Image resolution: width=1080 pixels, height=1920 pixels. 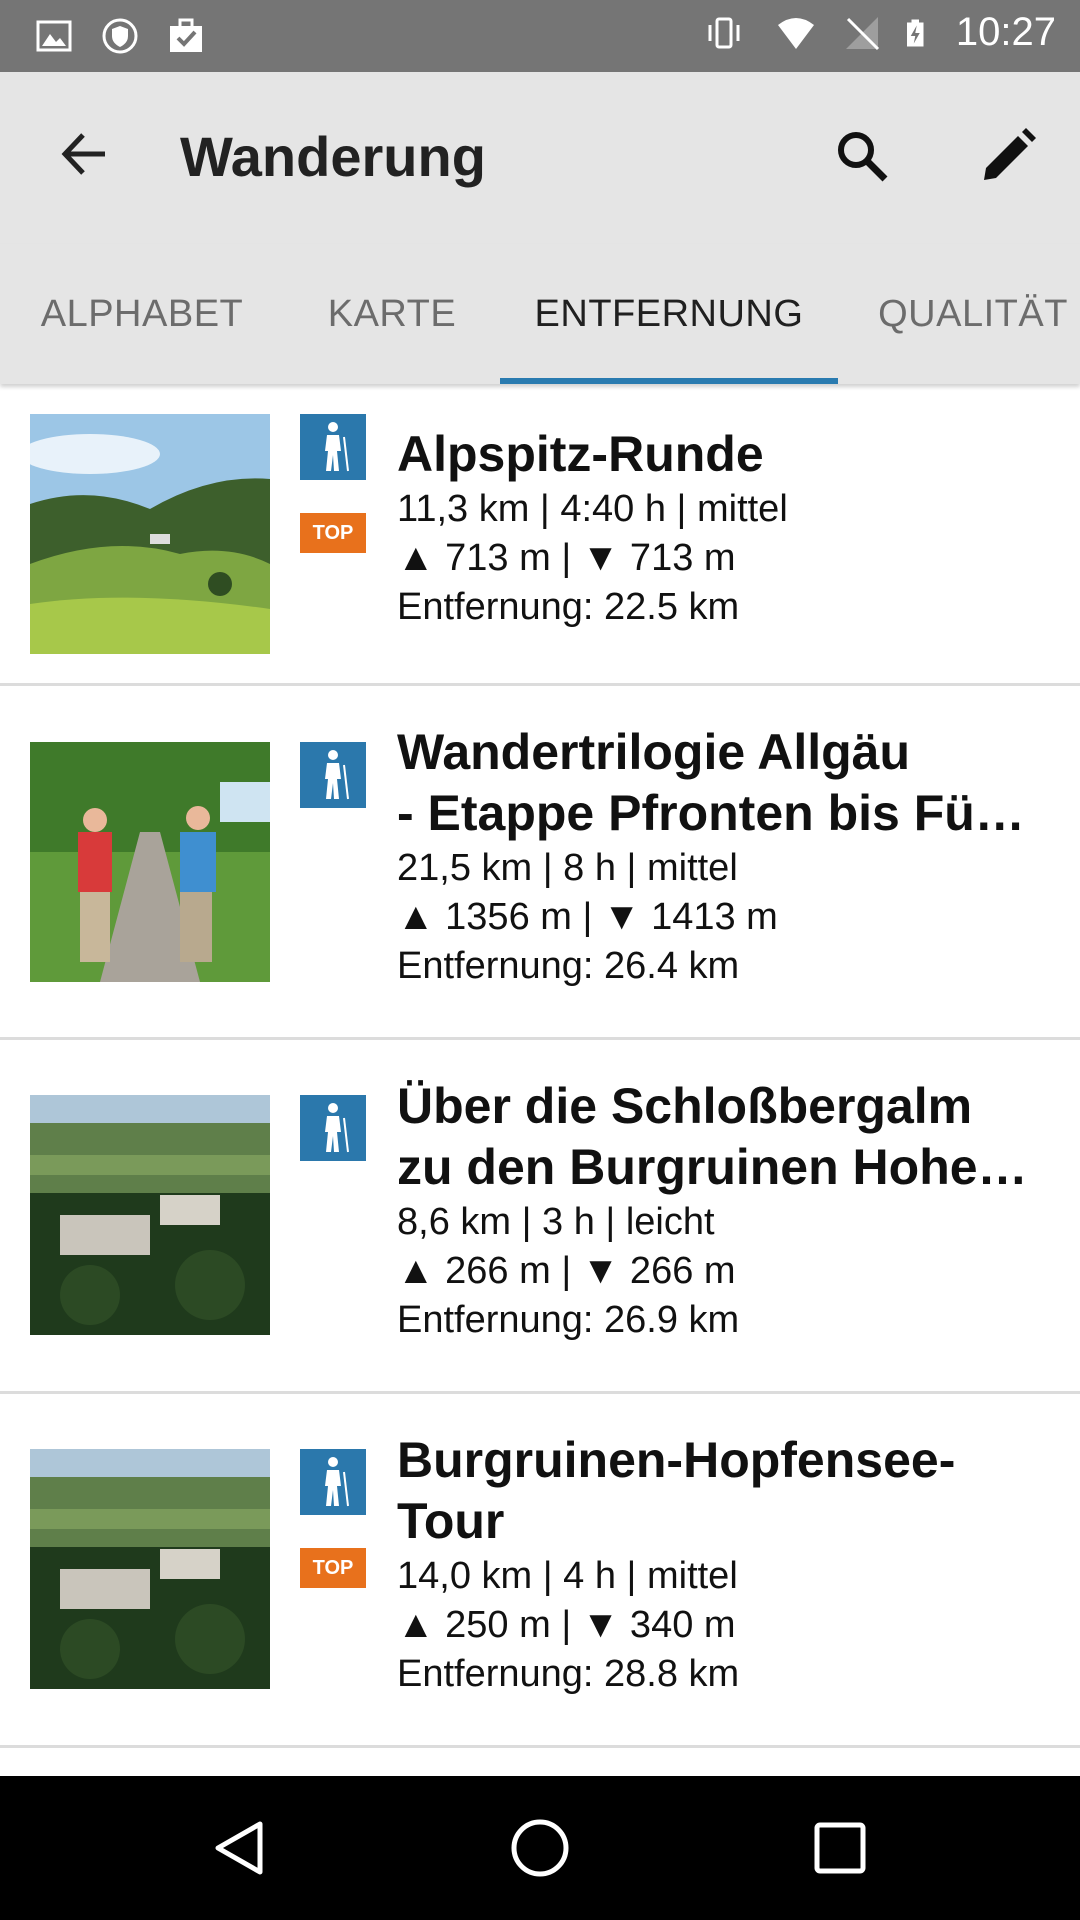 What do you see at coordinates (566, 1625) in the screenshot?
I see `tour-elevation: ▲ 250 m | ▼ 340 m` at bounding box center [566, 1625].